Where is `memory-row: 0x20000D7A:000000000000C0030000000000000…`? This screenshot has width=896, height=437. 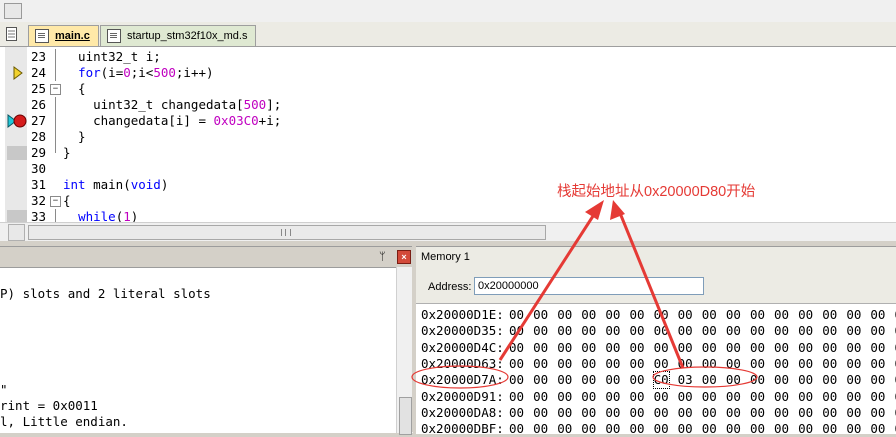
memory-row: 0x20000D7A:000000000000C0030000000000000… is located at coordinates (658, 380).